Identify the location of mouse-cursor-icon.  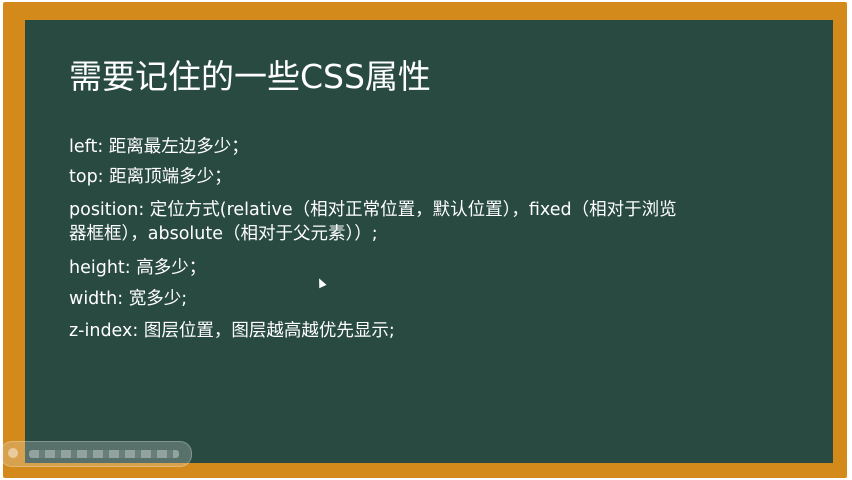
(321, 282).